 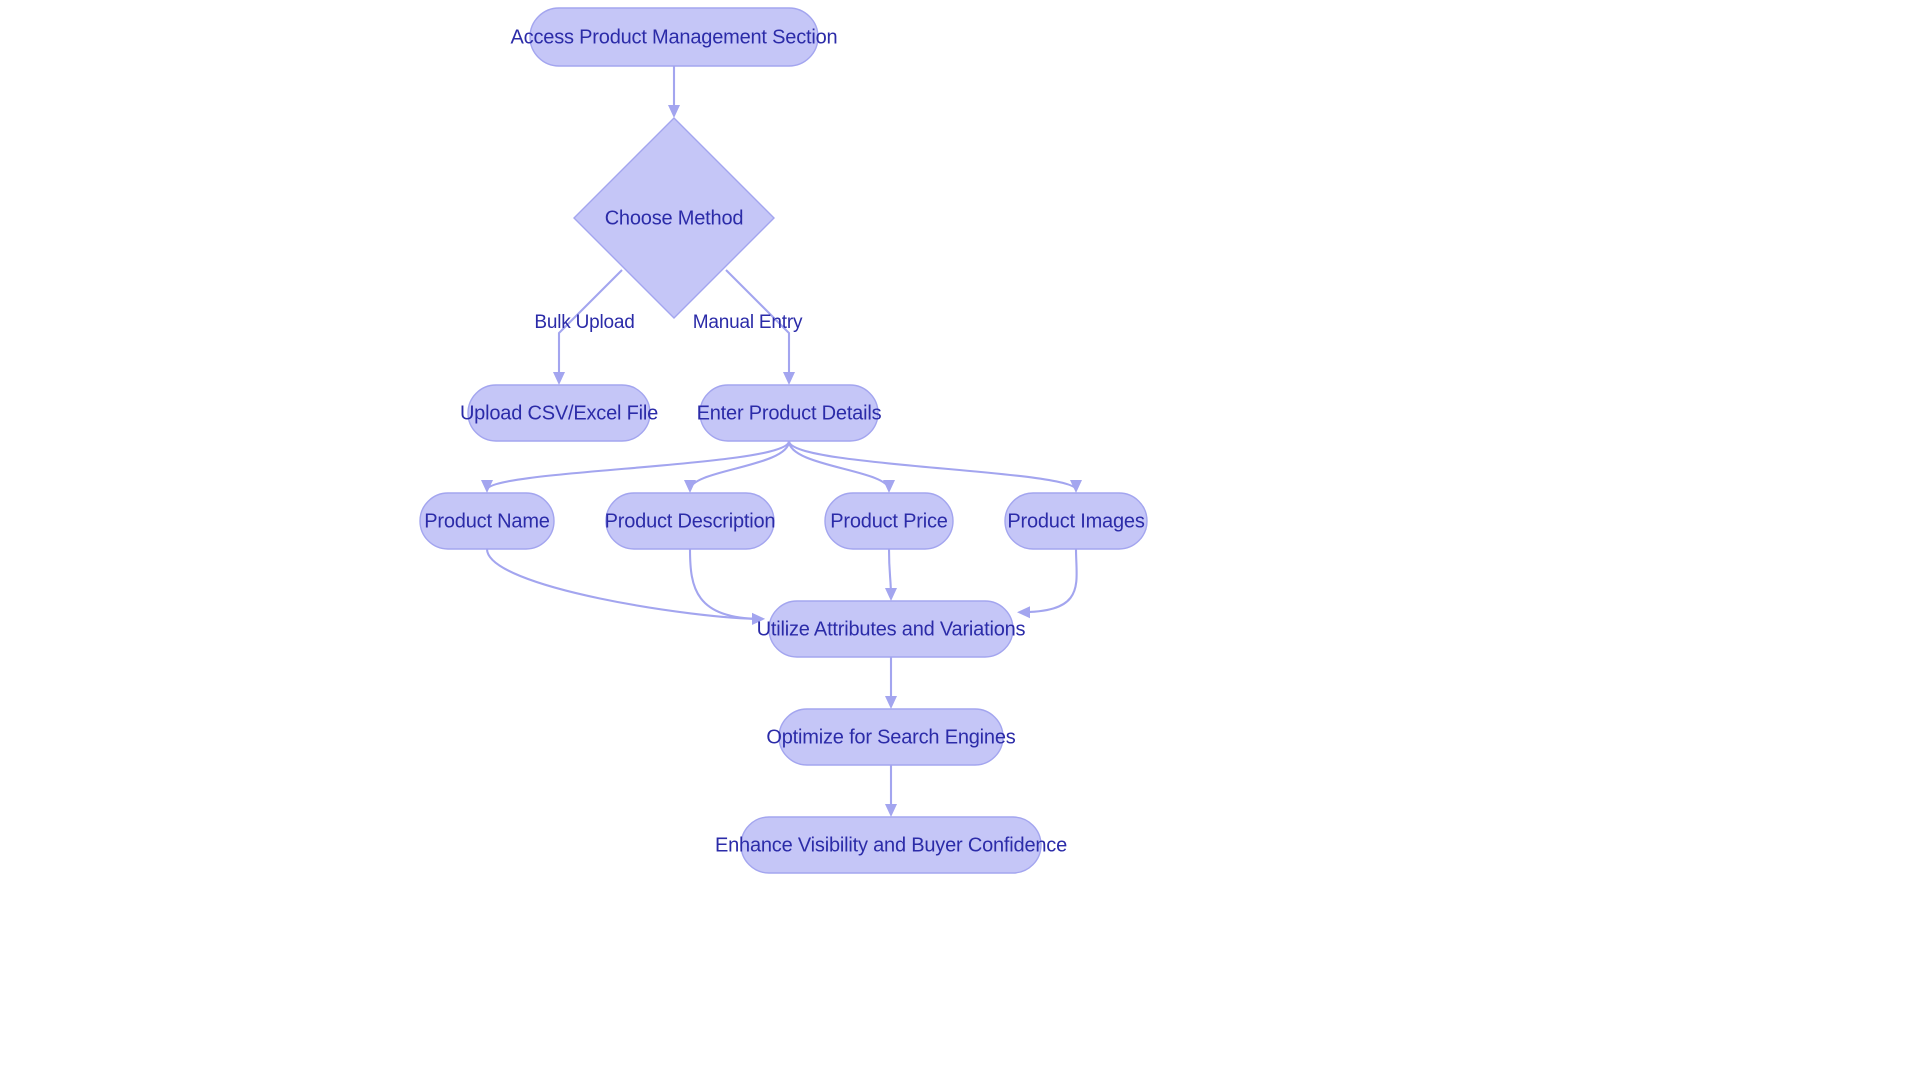 I want to click on node-visibility: Enhance Visibility and Buyer Confidence, so click(x=891, y=845).